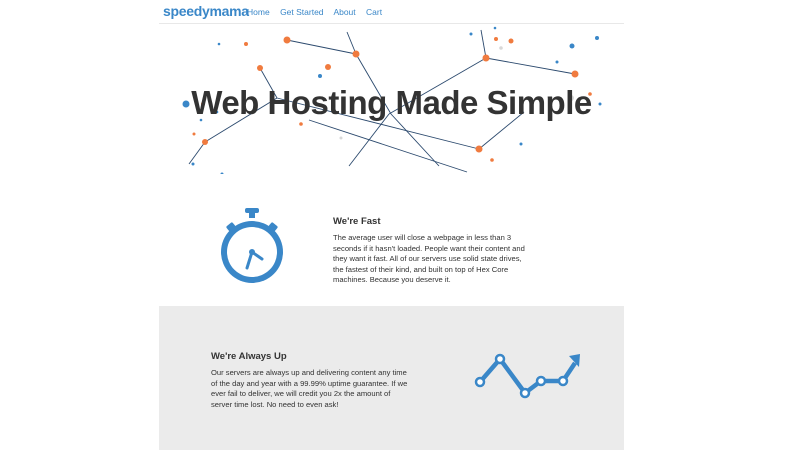 Image resolution: width=800 pixels, height=450 pixels. Describe the element at coordinates (357, 221) in the screenshot. I see `feature-fast-heading: We're Fast` at that location.